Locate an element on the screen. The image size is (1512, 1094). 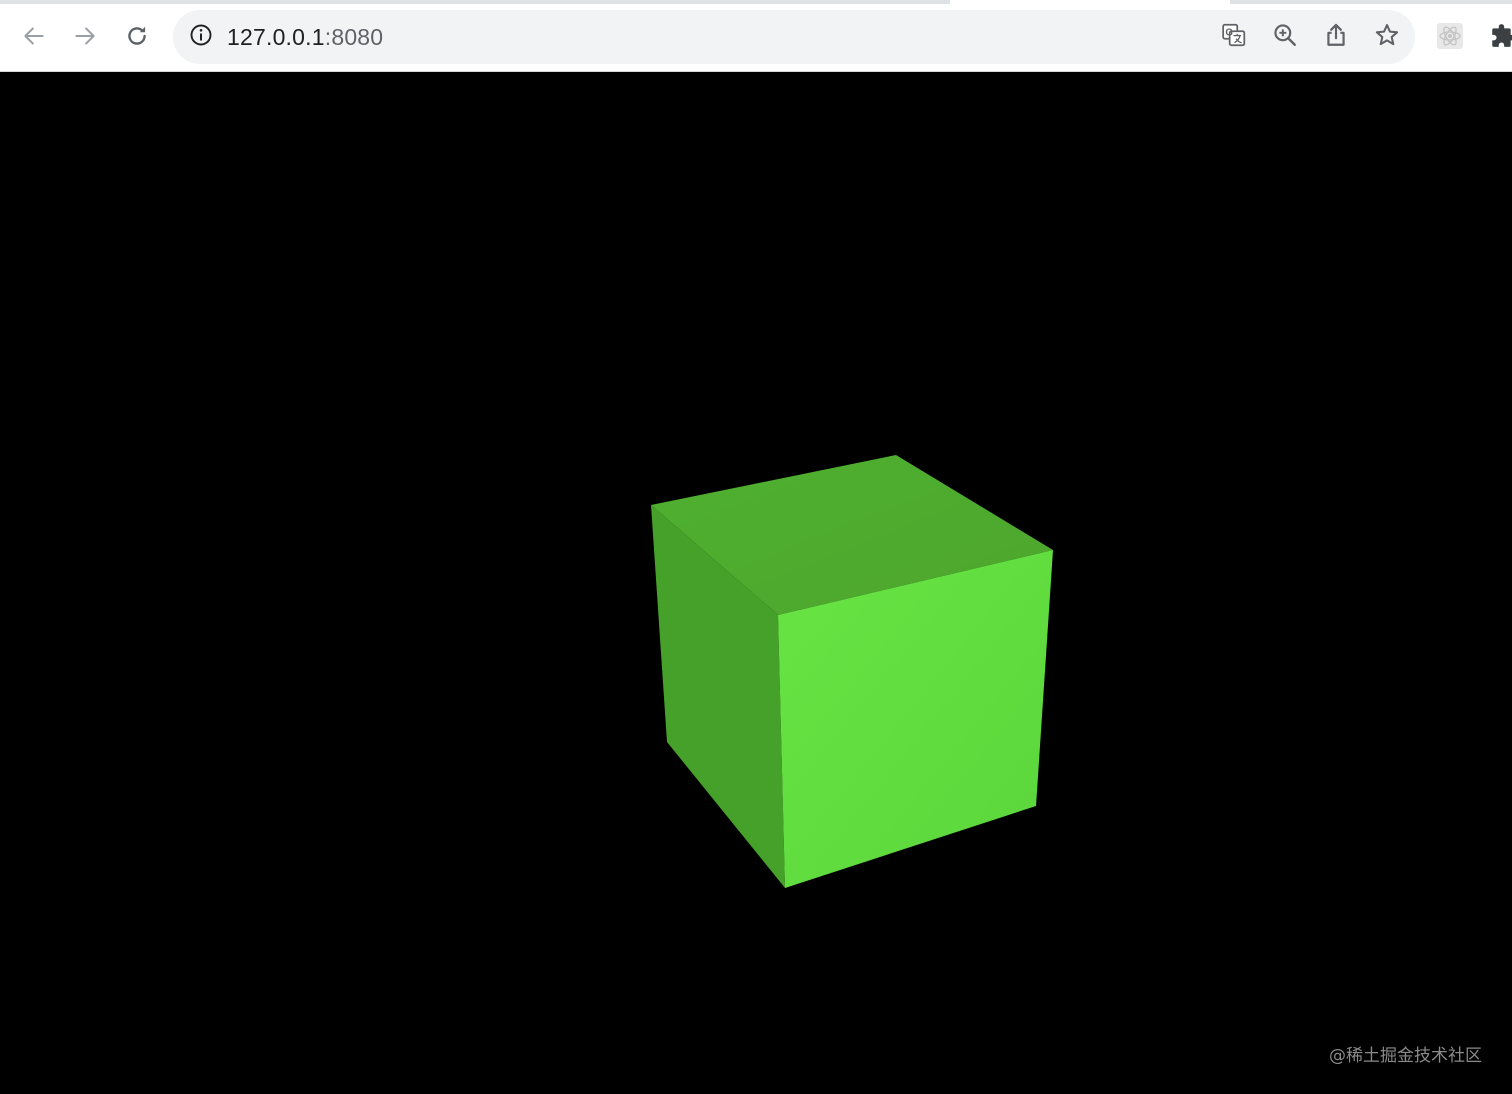
forward-button is located at coordinates (85, 38).